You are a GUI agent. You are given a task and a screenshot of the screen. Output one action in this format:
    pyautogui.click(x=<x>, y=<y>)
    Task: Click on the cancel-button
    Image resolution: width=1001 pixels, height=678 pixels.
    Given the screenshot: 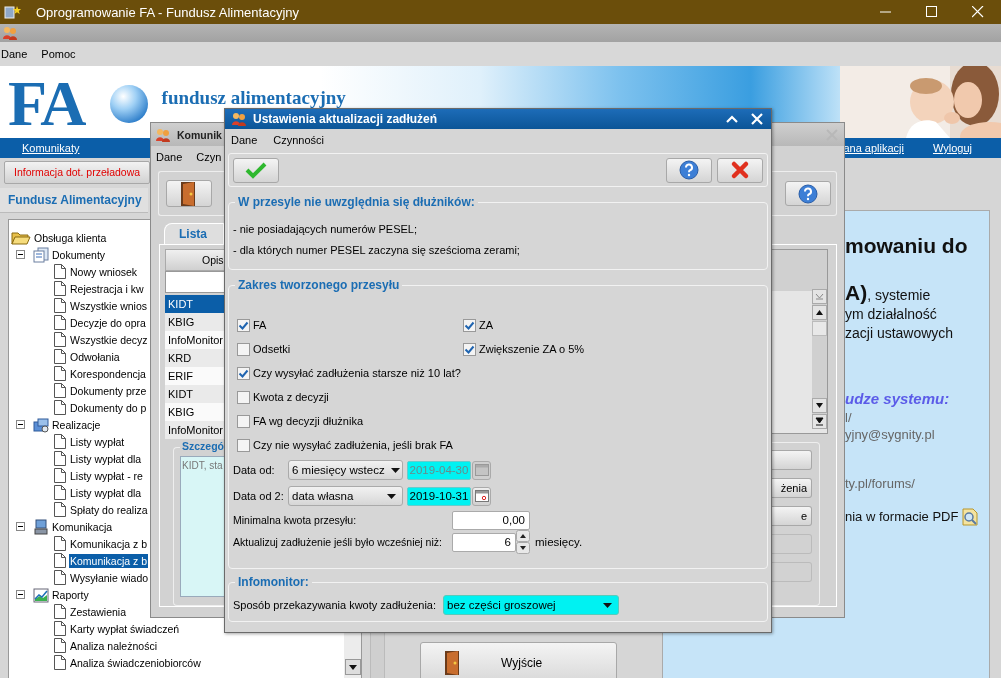 What is the action you would take?
    pyautogui.click(x=740, y=170)
    